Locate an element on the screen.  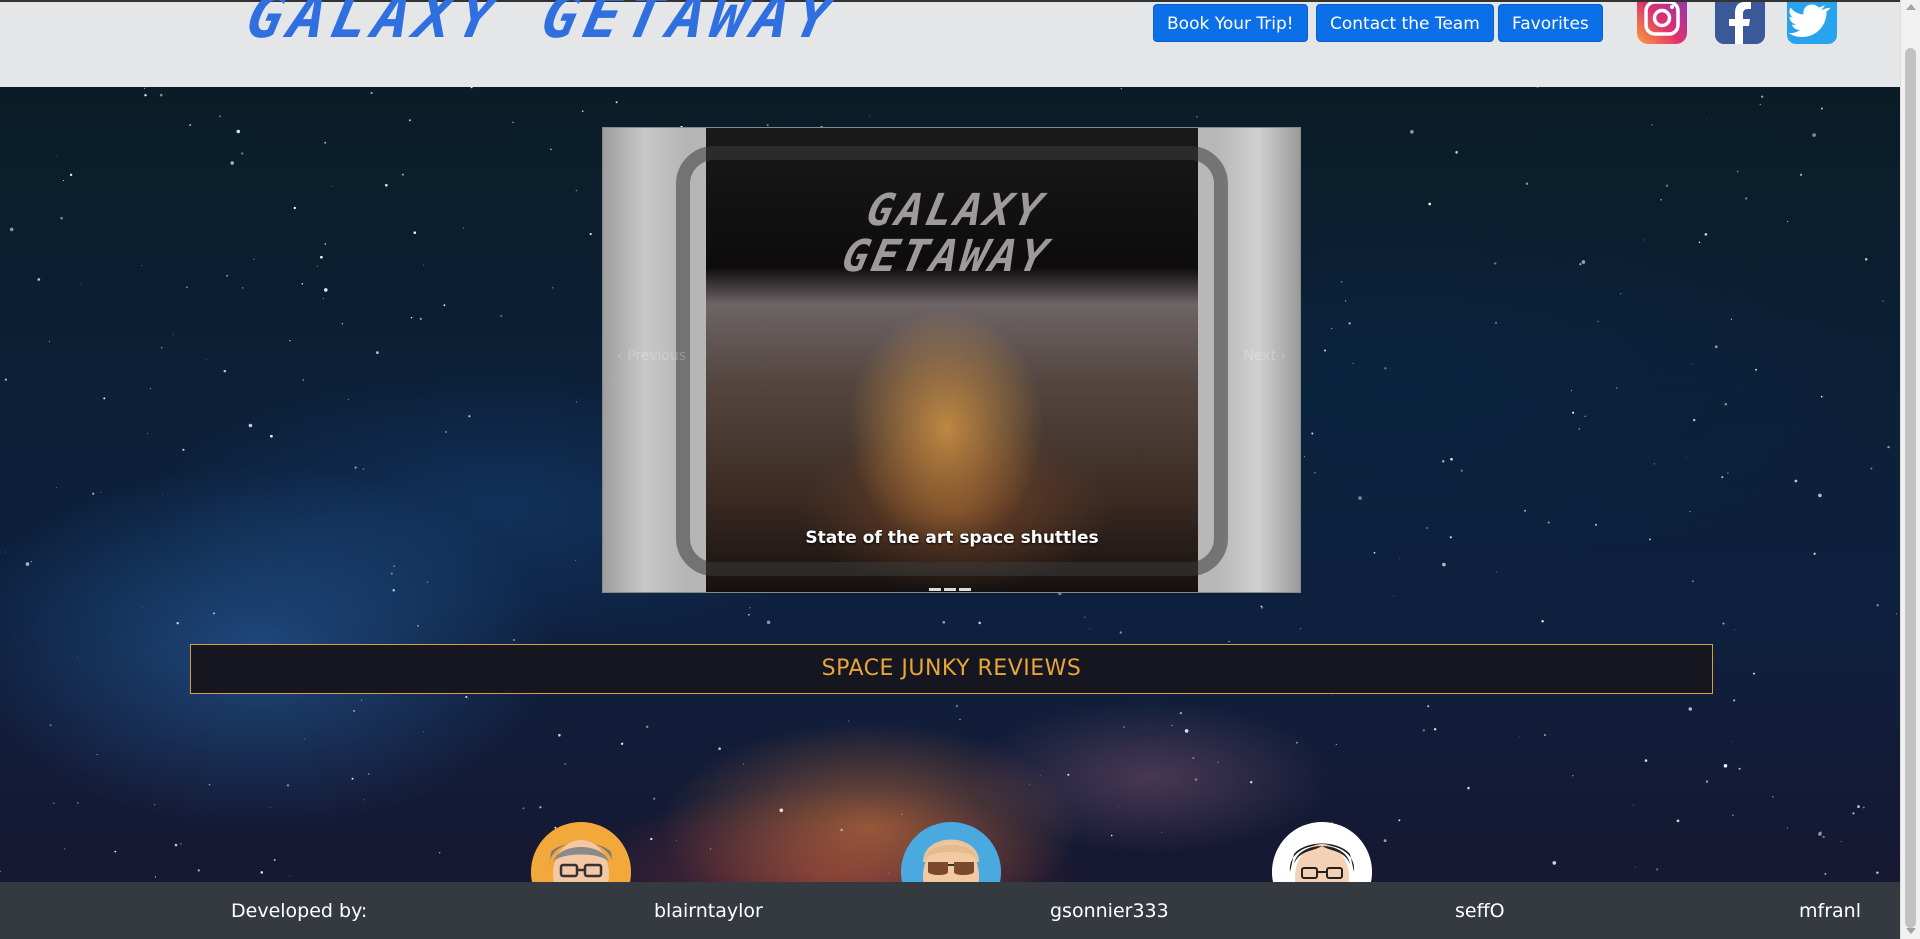
reviews-heading: SPACE JUNKY REVIEWS is located at coordinates (951, 669).